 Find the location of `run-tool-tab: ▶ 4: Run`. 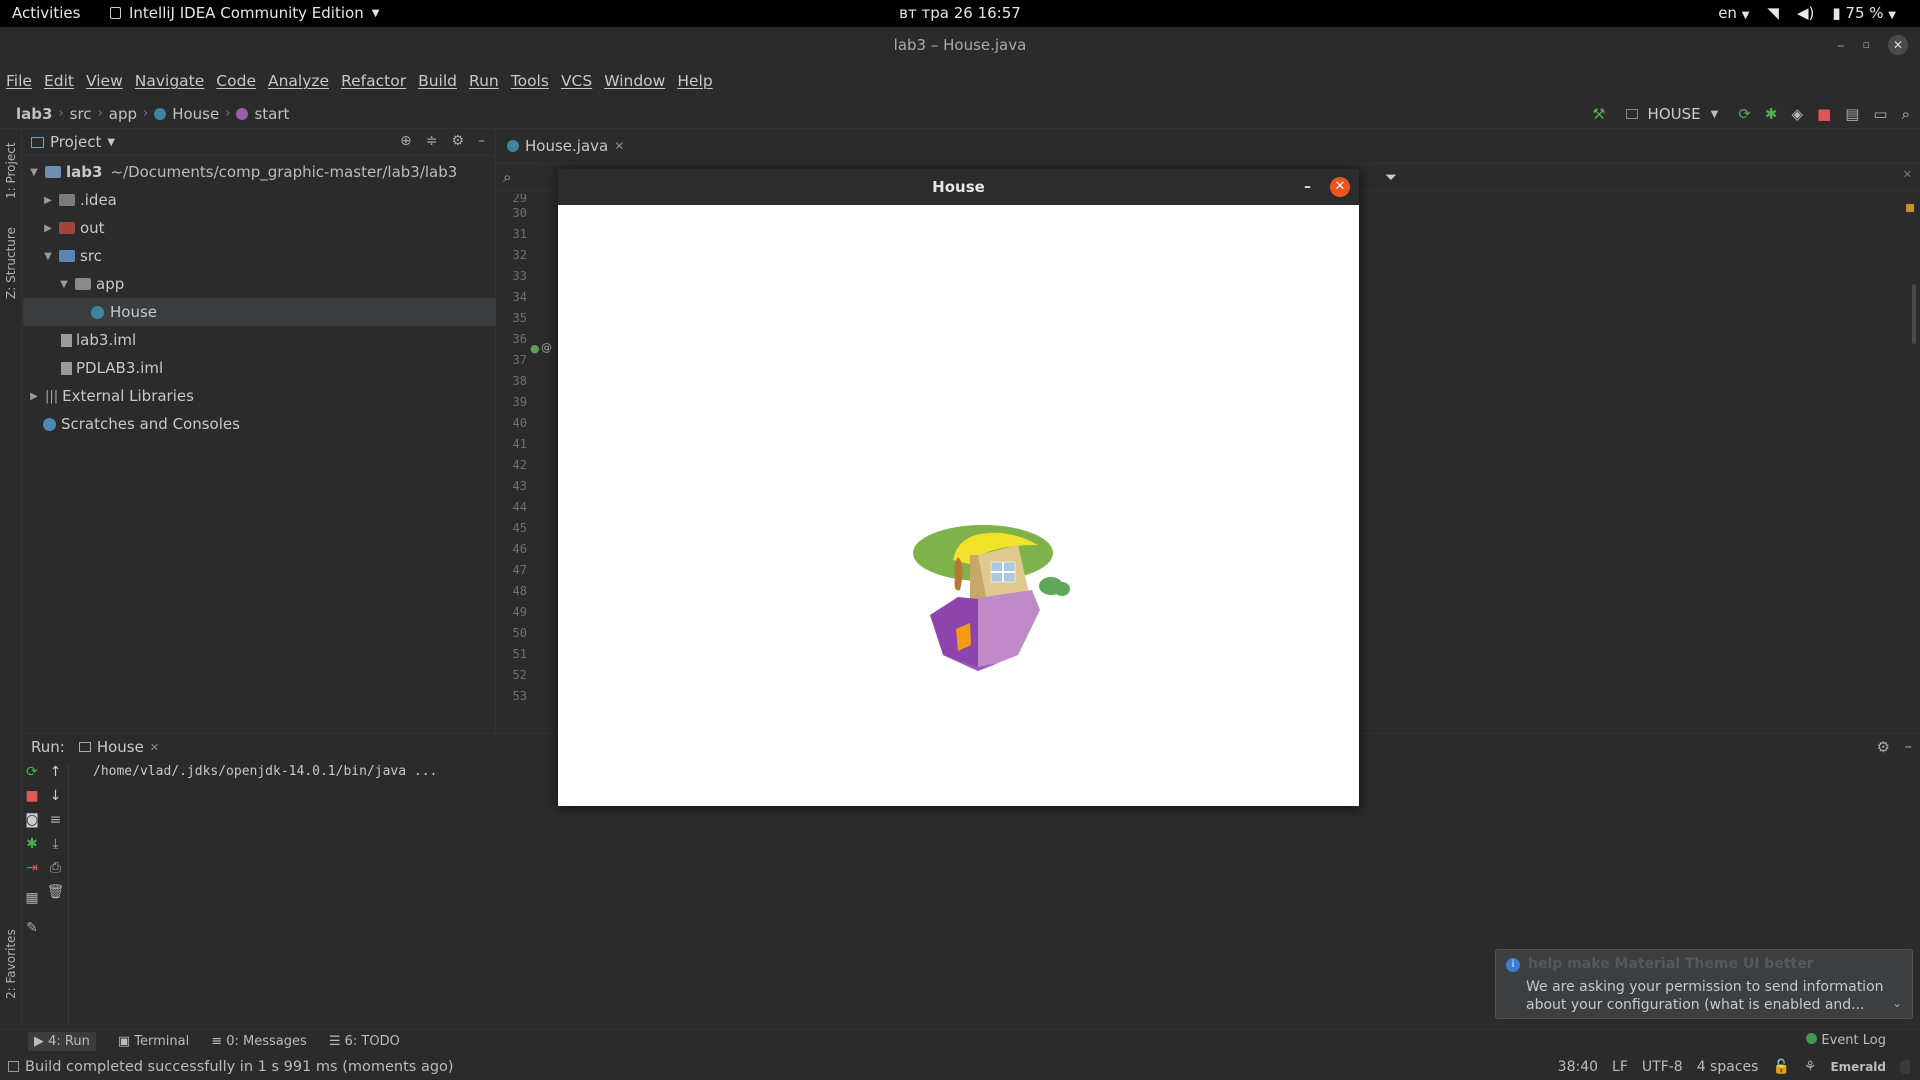

run-tool-tab: ▶ 4: Run is located at coordinates (62, 1041).